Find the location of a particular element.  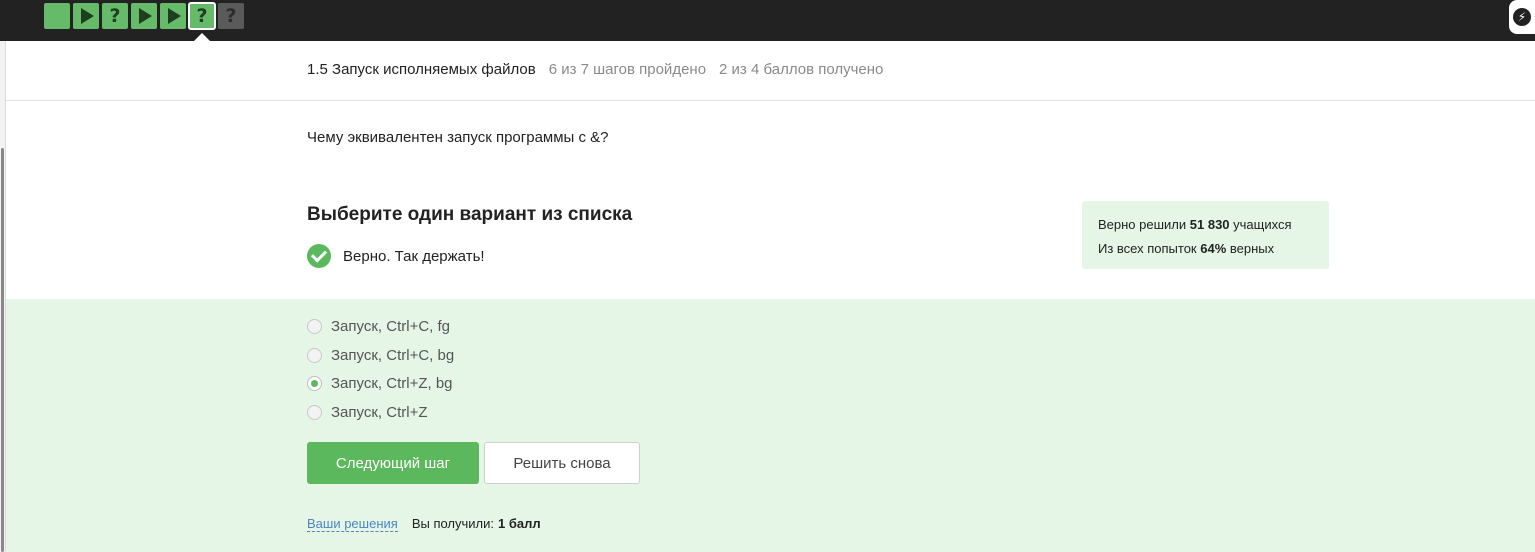

side-panel-button: ⚡ is located at coordinates (1522, 17).